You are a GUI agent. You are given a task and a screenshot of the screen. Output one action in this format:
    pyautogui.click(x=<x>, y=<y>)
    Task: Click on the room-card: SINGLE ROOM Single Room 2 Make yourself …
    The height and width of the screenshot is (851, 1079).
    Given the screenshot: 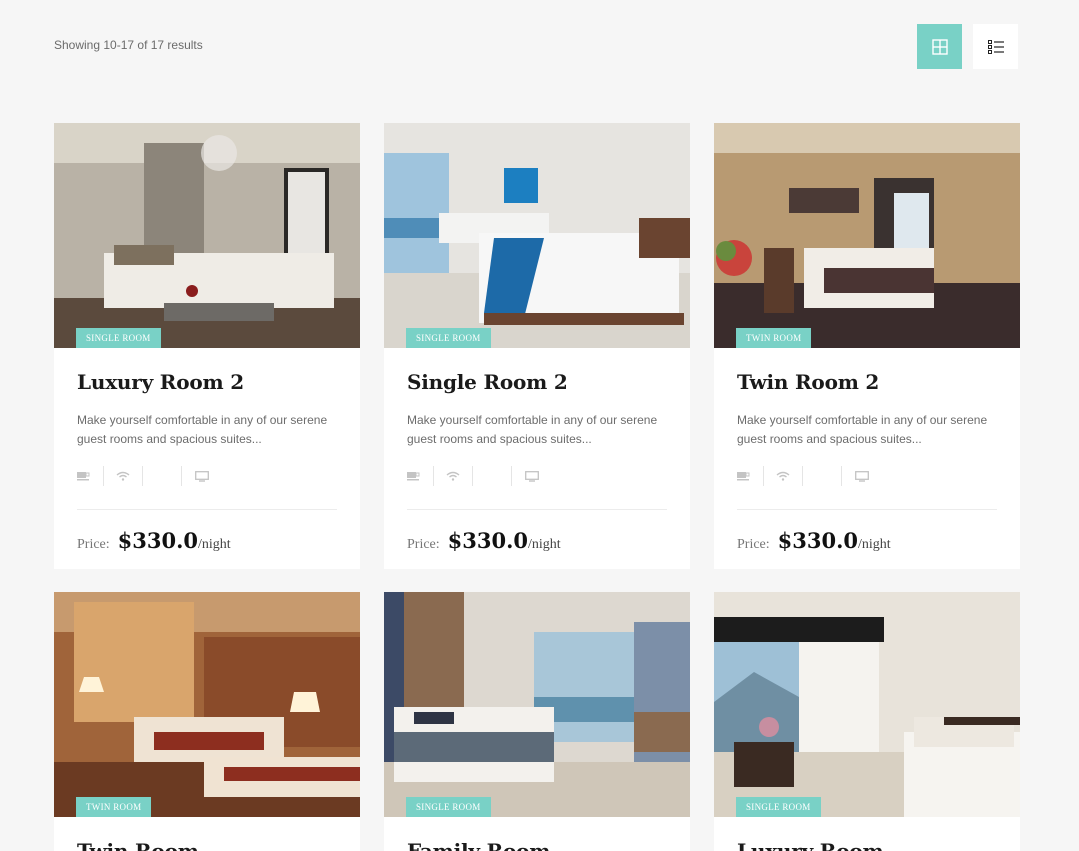 What is the action you would take?
    pyautogui.click(x=537, y=346)
    